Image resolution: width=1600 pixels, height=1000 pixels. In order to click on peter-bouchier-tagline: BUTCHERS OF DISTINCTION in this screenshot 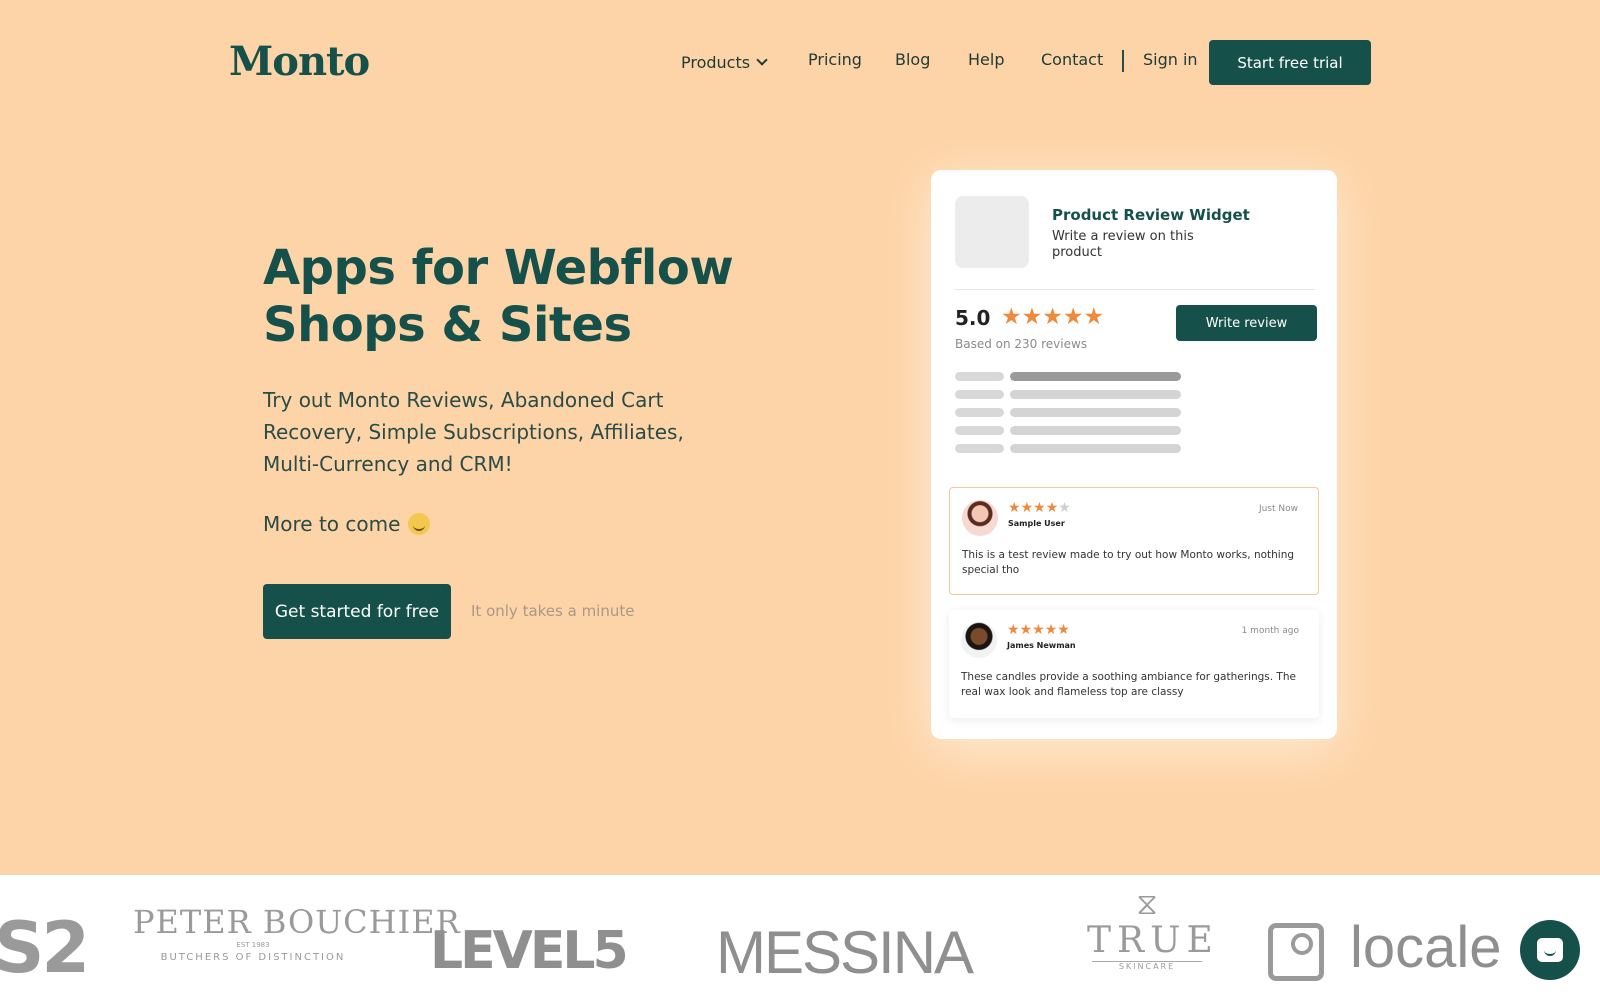, I will do `click(253, 957)`.